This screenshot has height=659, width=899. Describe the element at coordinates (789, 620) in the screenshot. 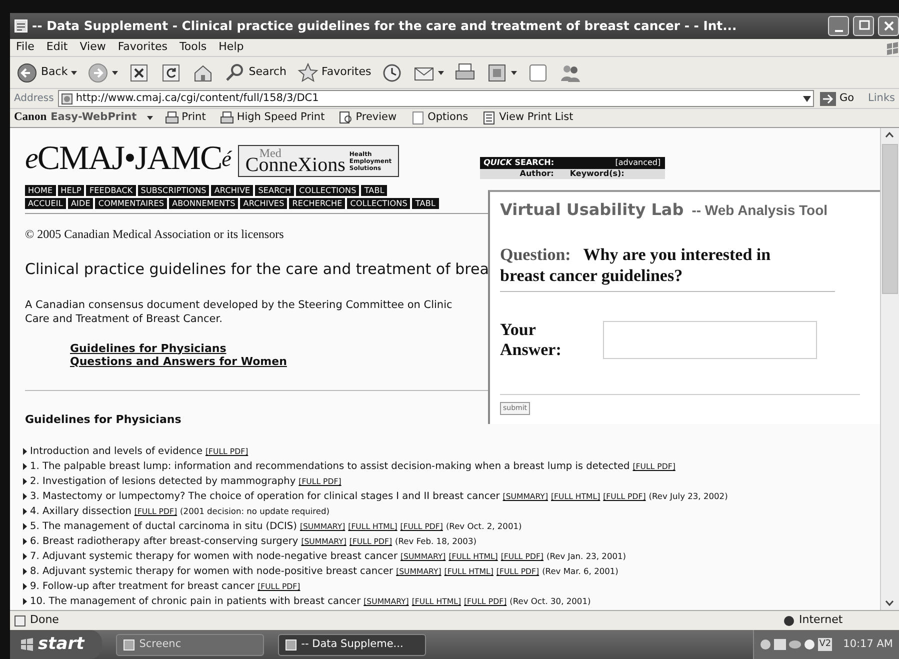

I see `globe-icon` at that location.